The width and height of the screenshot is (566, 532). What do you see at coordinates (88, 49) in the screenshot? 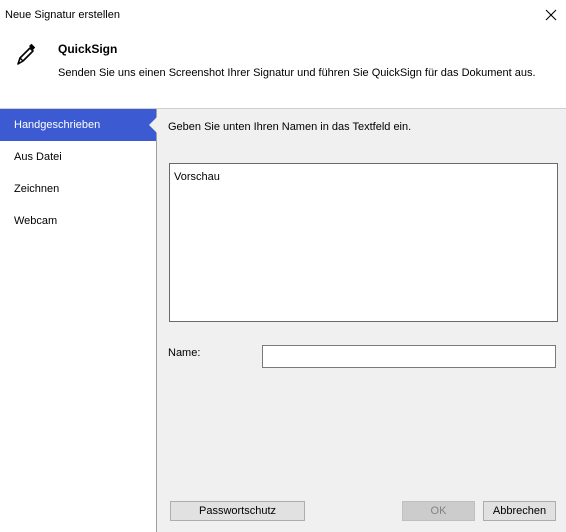
I see `header-title: QuickSign` at bounding box center [88, 49].